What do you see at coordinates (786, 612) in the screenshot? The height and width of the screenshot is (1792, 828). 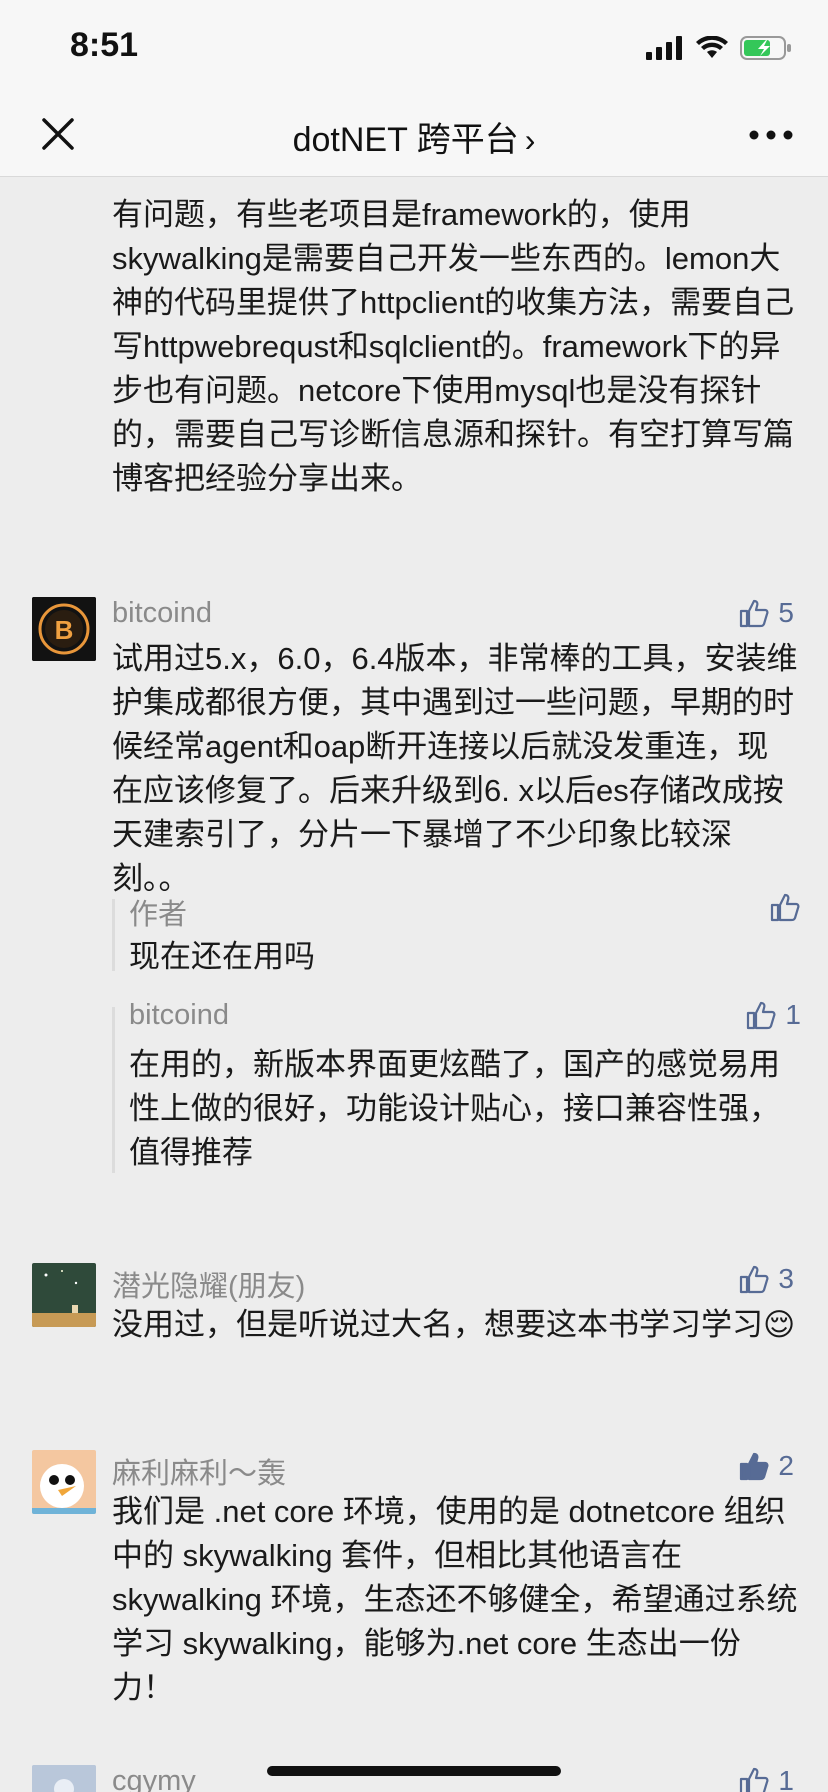 I see `like-count: 5` at bounding box center [786, 612].